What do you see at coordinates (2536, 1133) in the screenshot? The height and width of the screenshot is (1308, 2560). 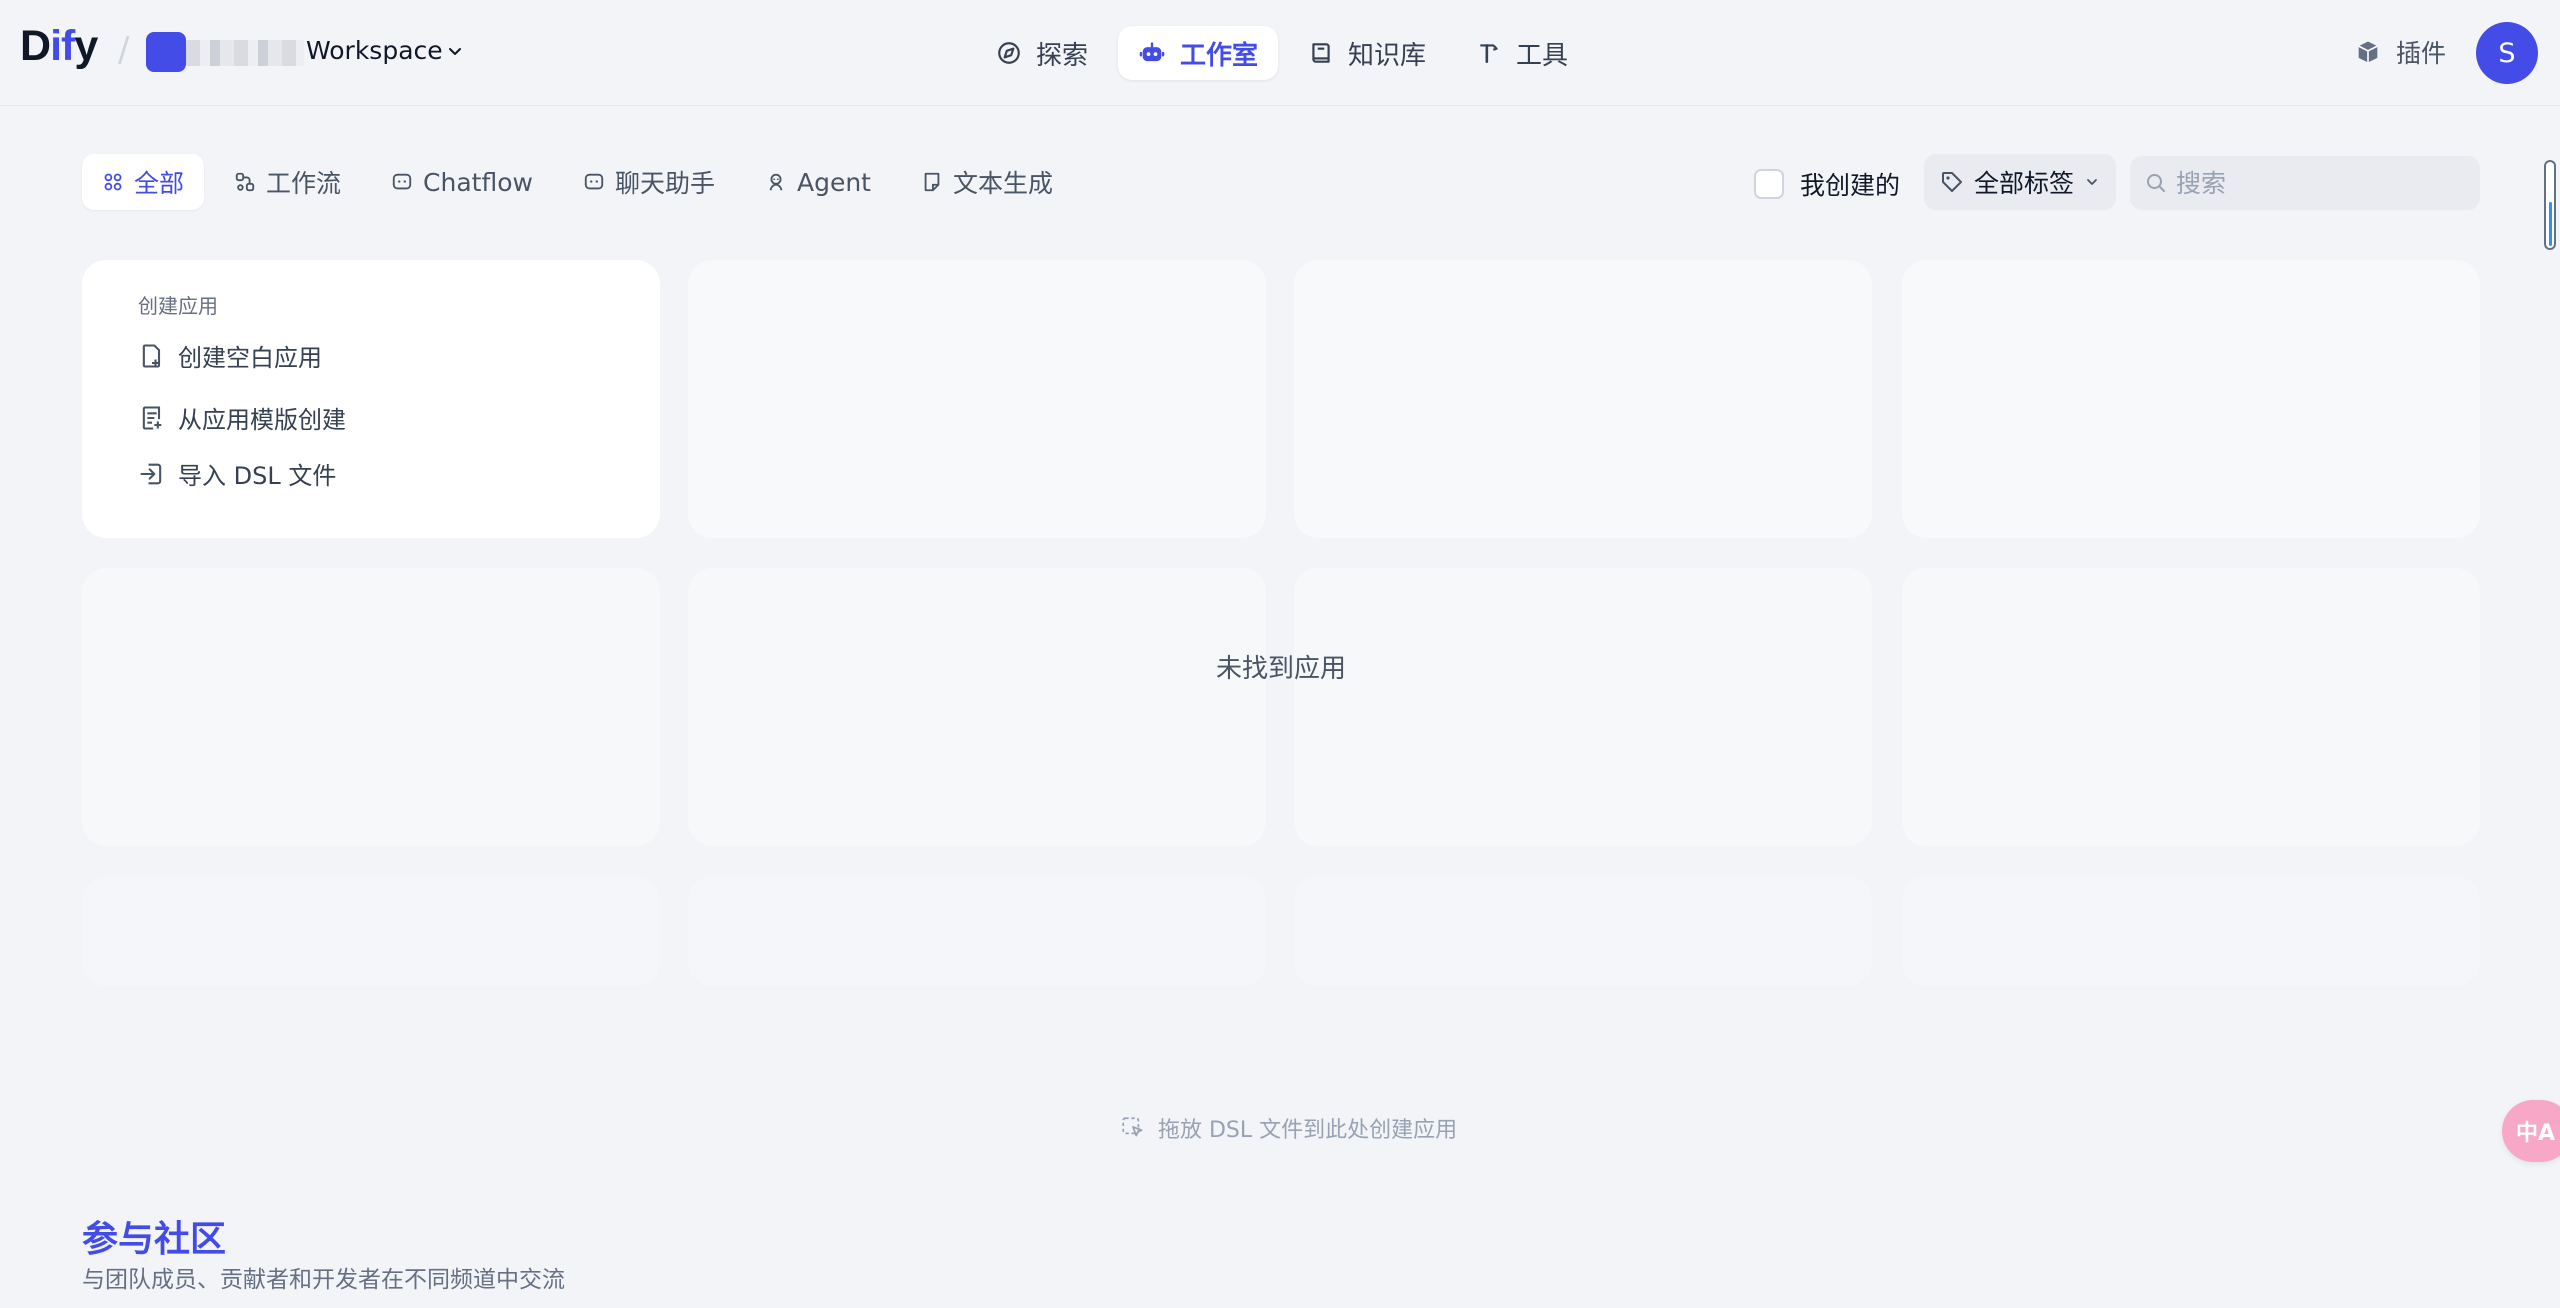 I see `translate-icon: 中A` at bounding box center [2536, 1133].